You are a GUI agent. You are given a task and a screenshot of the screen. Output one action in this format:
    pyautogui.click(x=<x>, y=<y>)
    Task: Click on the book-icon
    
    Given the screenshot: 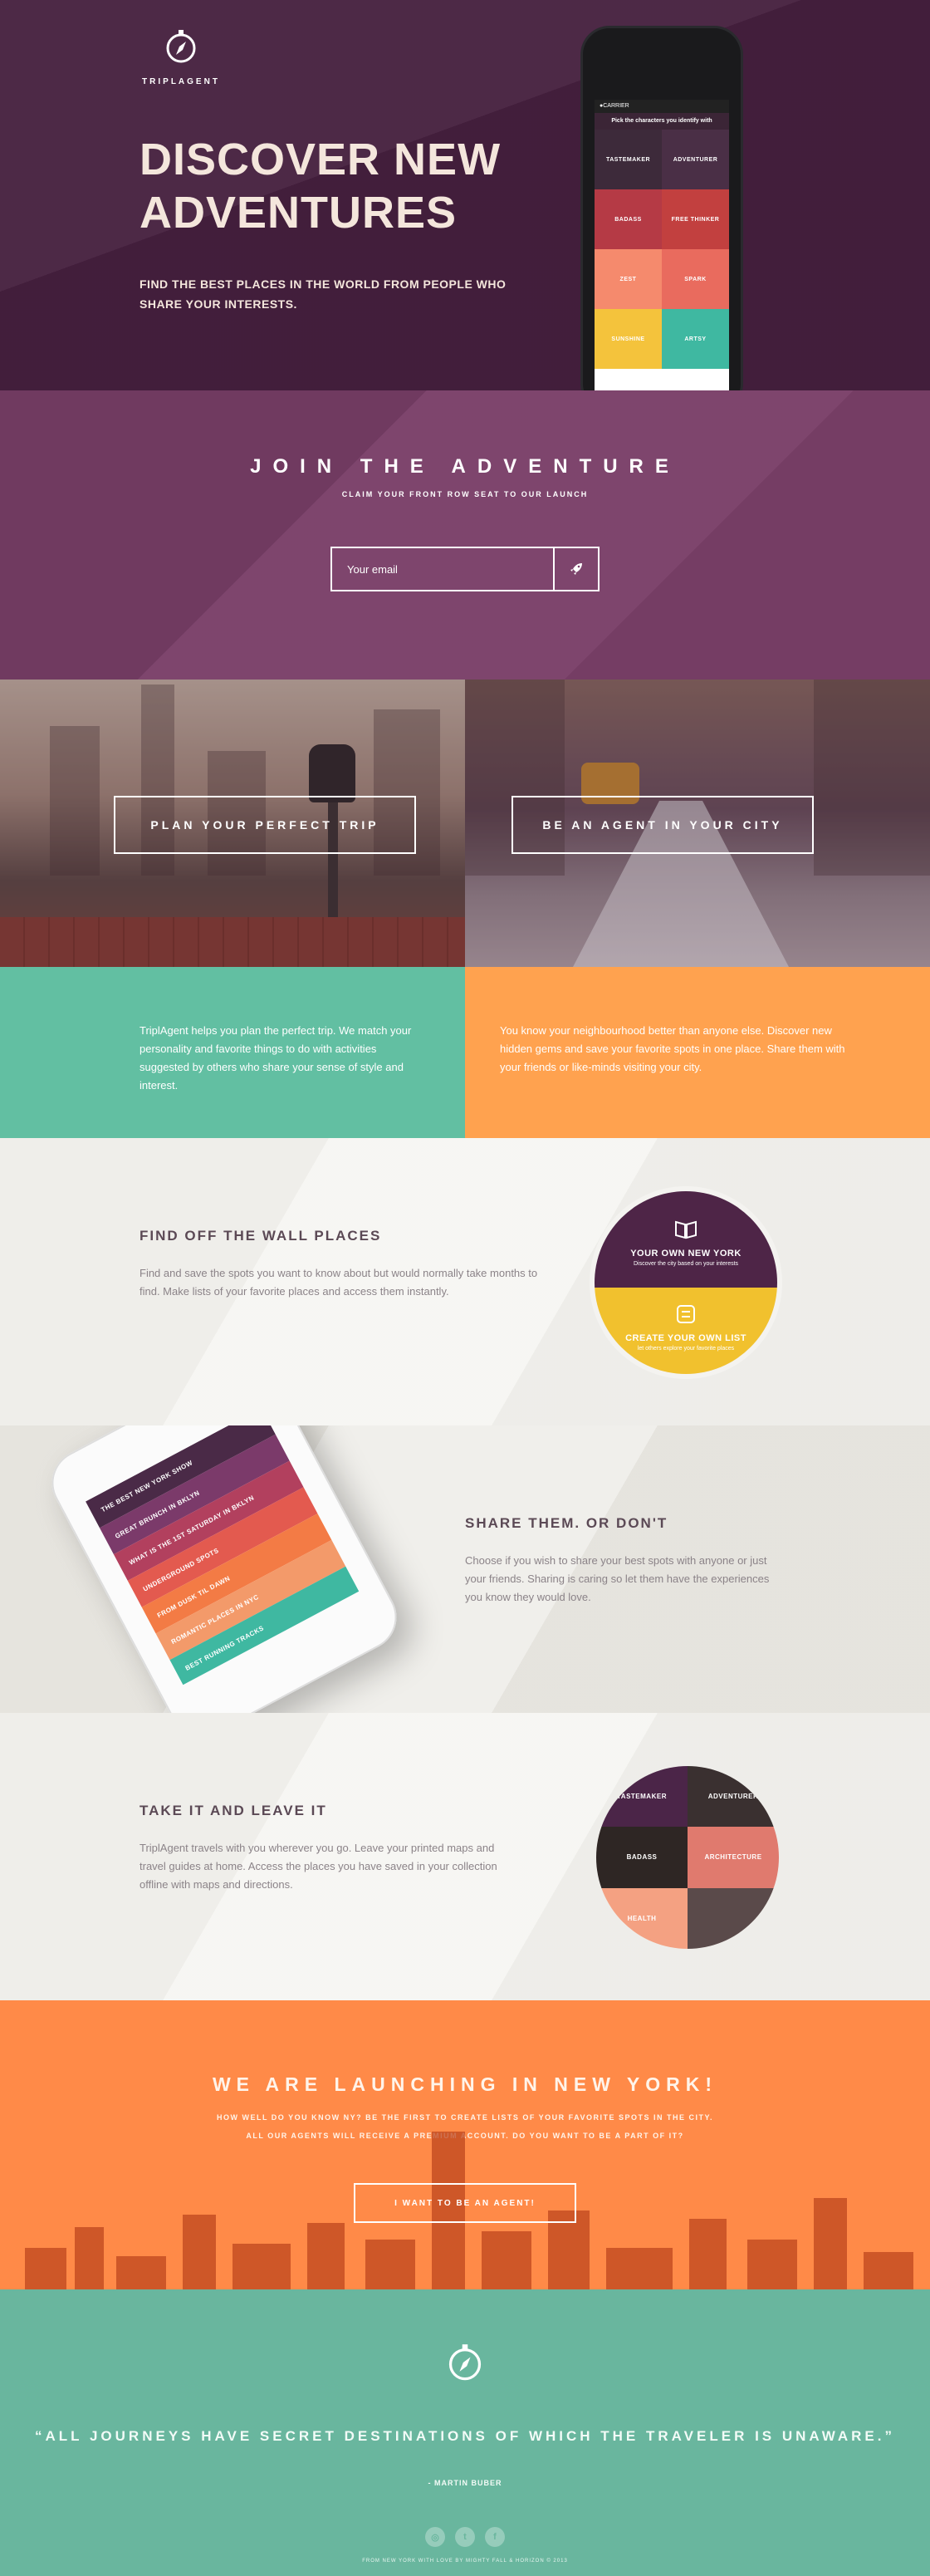 What is the action you would take?
    pyautogui.click(x=686, y=1229)
    